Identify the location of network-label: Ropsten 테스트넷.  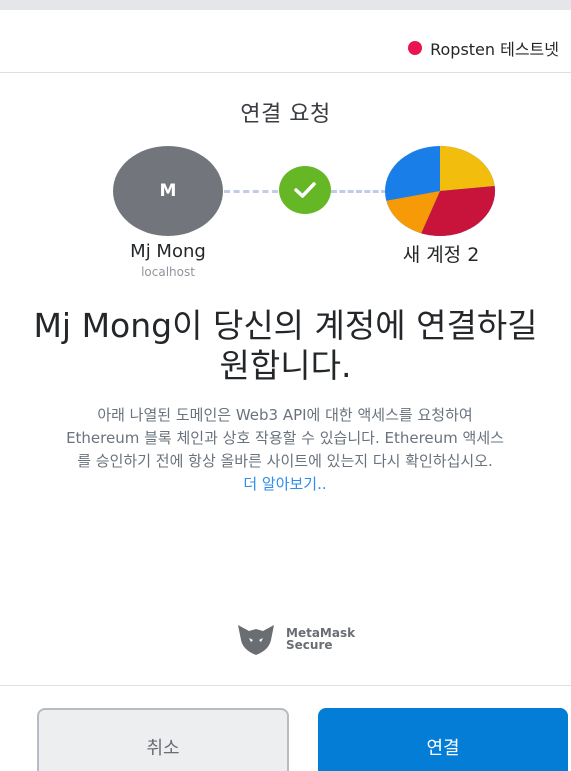
(494, 49).